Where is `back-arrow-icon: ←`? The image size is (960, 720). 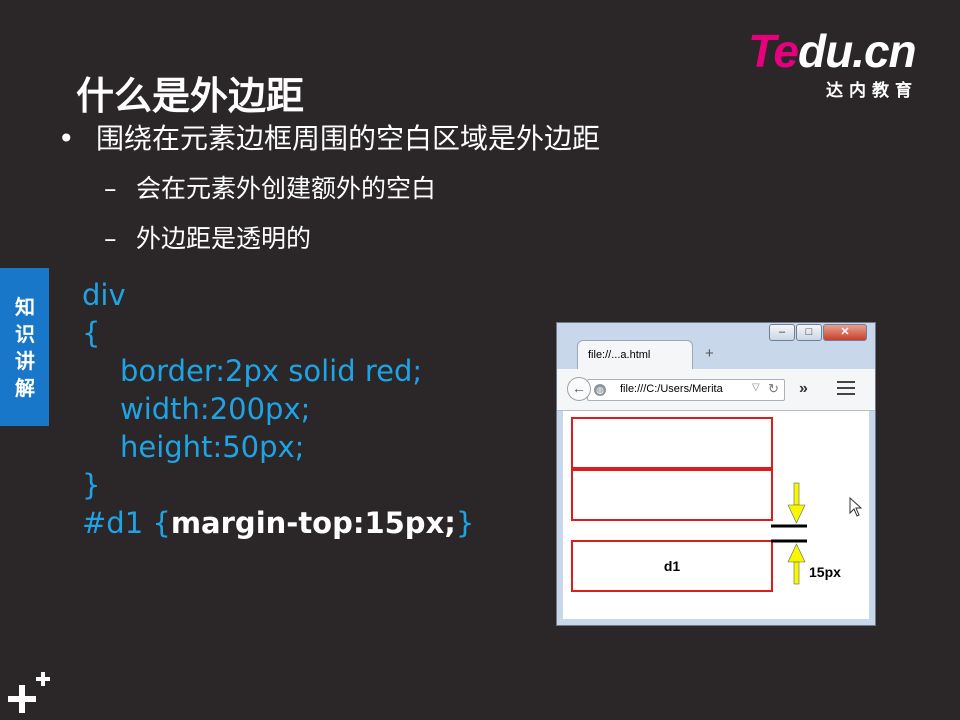 back-arrow-icon: ← is located at coordinates (579, 389).